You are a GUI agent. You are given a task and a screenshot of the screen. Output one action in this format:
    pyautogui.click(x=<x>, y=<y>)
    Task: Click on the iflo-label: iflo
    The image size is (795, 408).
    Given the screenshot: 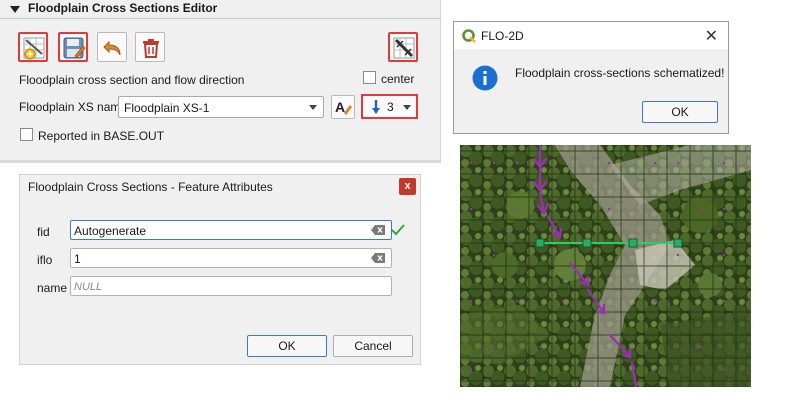 What is the action you would take?
    pyautogui.click(x=45, y=260)
    